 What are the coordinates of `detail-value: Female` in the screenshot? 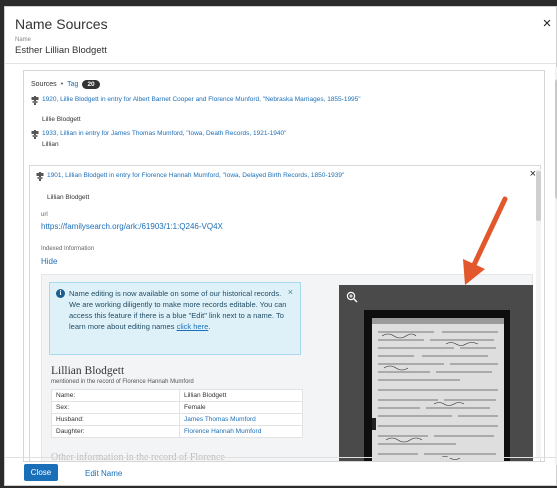 It's located at (241, 407).